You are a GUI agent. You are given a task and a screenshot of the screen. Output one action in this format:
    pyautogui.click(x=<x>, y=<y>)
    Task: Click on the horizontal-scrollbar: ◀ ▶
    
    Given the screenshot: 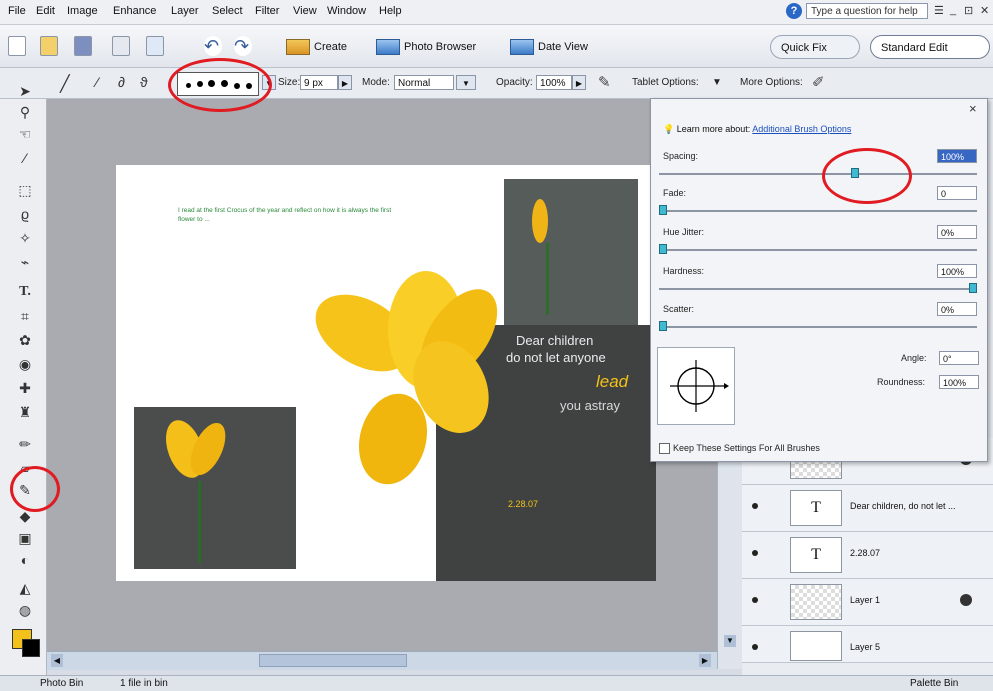 What is the action you would take?
    pyautogui.click(x=382, y=660)
    